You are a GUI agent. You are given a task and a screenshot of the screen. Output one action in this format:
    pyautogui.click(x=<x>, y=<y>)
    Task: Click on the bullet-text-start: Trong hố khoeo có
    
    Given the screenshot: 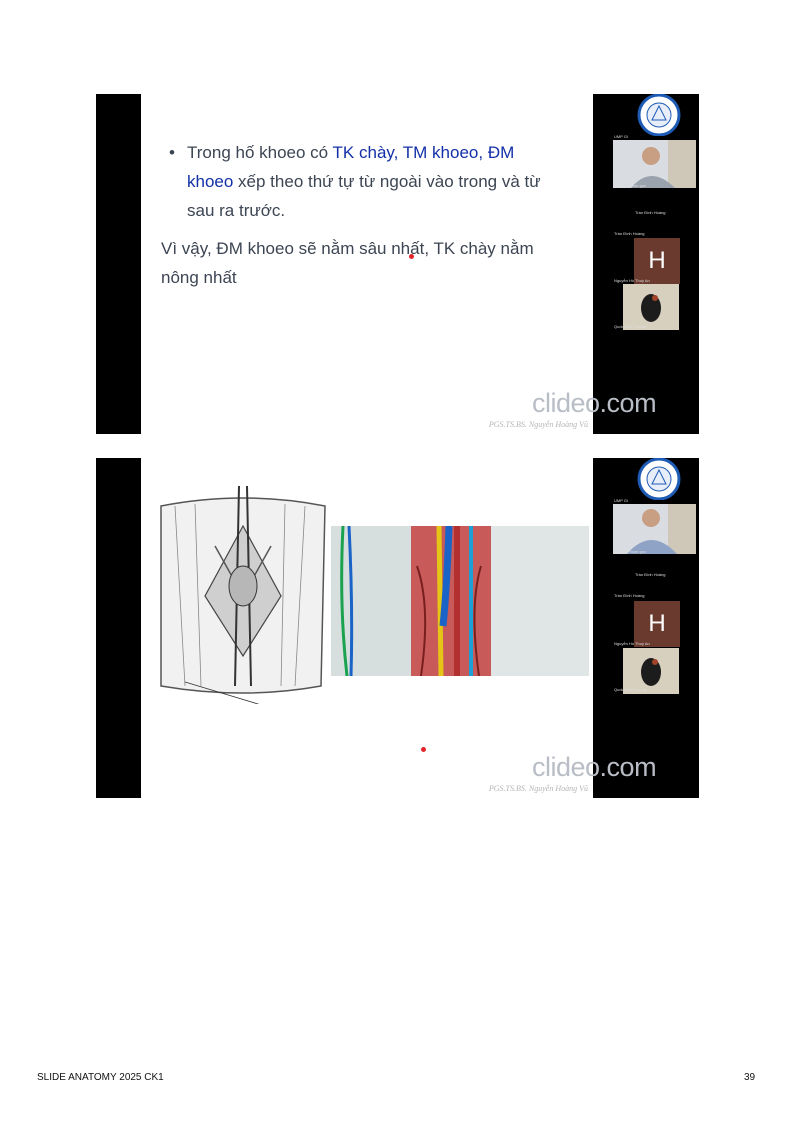 What is the action you would take?
    pyautogui.click(x=260, y=152)
    